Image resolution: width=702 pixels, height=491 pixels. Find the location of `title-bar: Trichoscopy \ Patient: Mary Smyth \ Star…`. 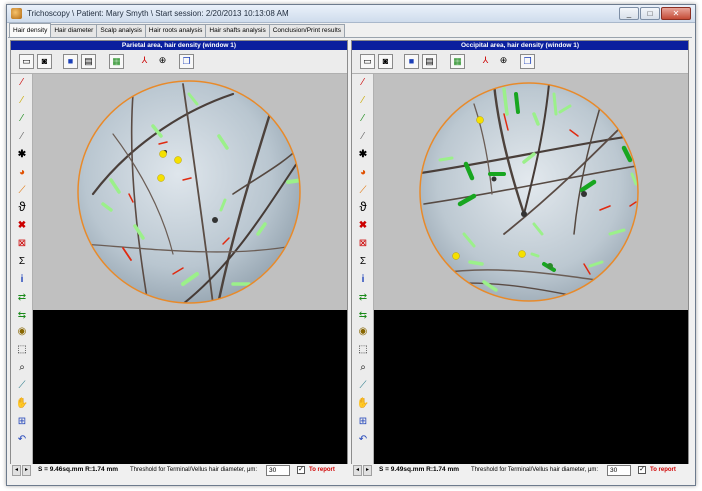

title-bar: Trichoscopy \ Patient: Mary Smyth \ Star… is located at coordinates (351, 14).